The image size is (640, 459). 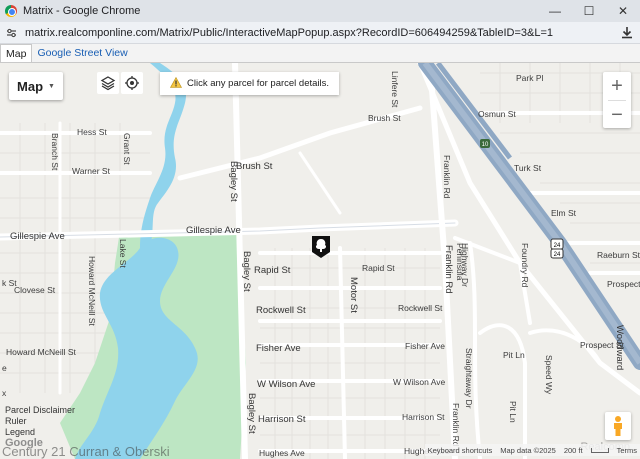 What do you see at coordinates (132, 83) in the screenshot?
I see `locate-icon` at bounding box center [132, 83].